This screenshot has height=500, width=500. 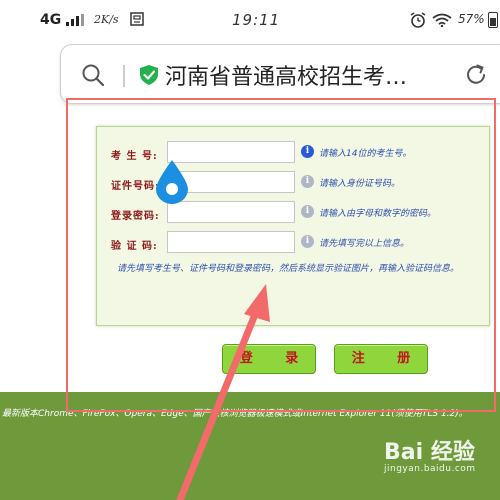 I want to click on captcha-input, so click(x=231, y=242).